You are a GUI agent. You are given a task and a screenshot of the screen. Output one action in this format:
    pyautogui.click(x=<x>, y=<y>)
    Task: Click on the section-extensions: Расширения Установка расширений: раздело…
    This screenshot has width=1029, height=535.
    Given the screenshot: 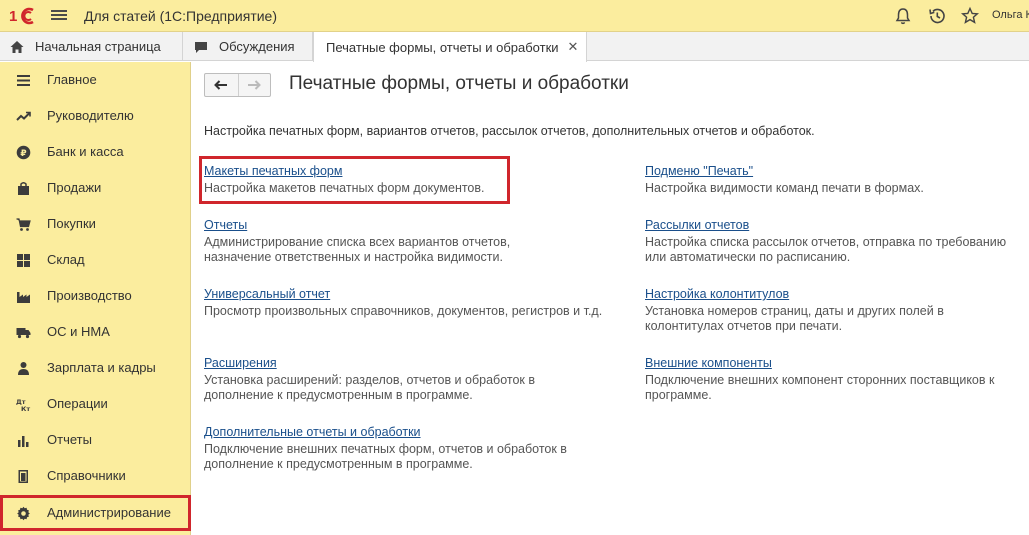 What is the action you would take?
    pyautogui.click(x=369, y=379)
    